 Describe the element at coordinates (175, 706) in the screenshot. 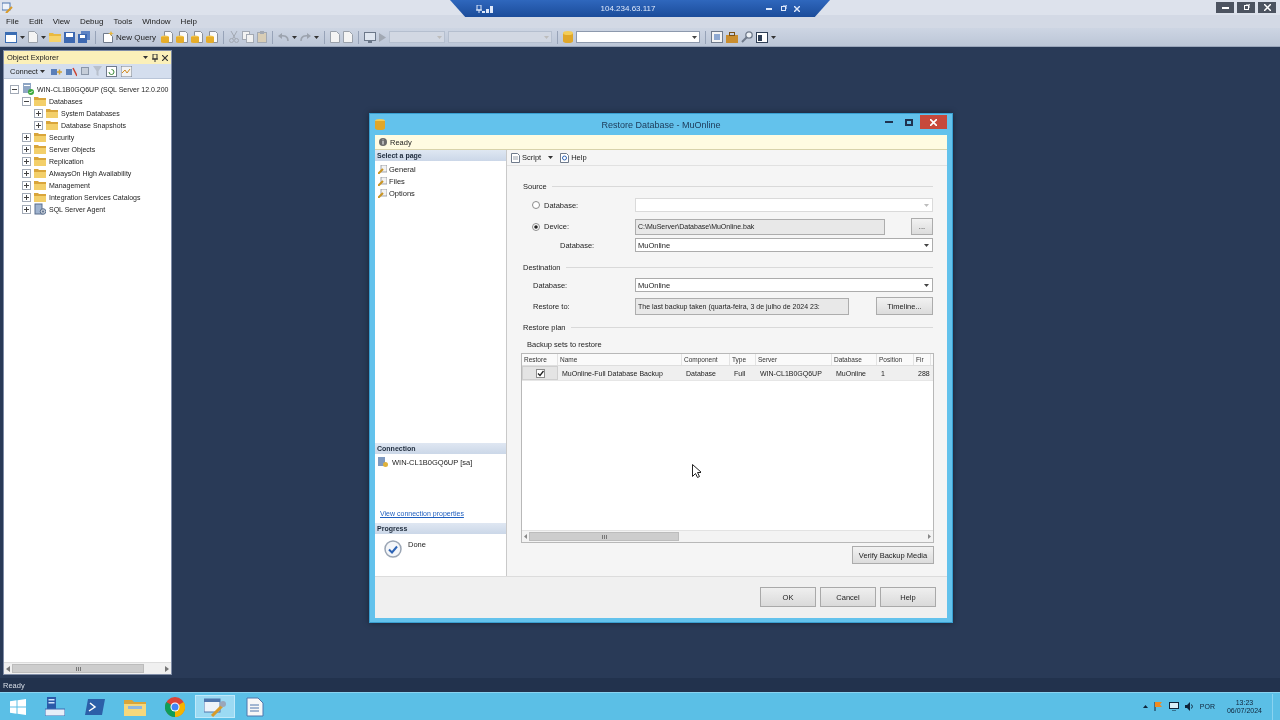

I see `tricolor-circle-icon` at that location.